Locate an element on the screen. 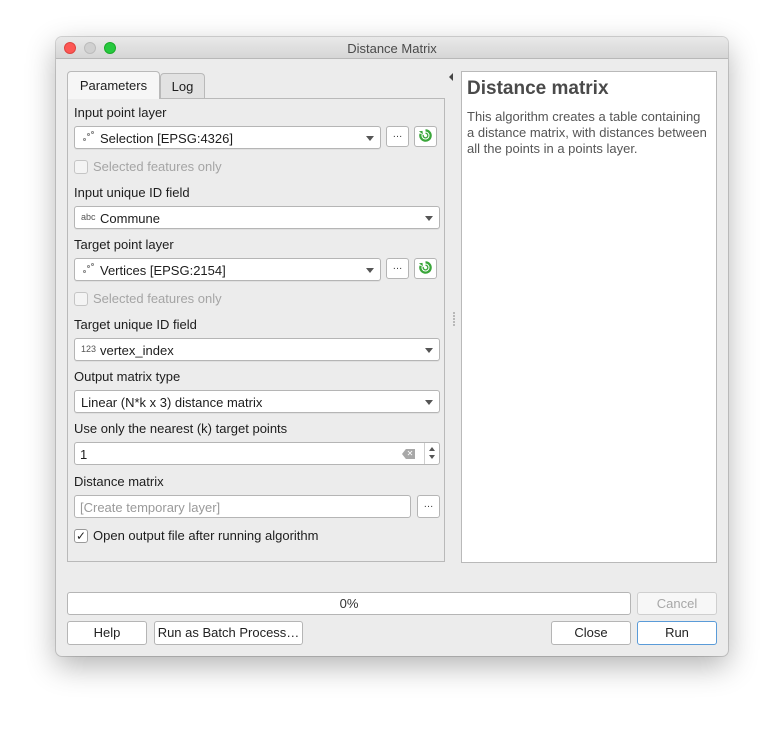 The height and width of the screenshot is (730, 784). target-layer-iterate-button is located at coordinates (425, 268).